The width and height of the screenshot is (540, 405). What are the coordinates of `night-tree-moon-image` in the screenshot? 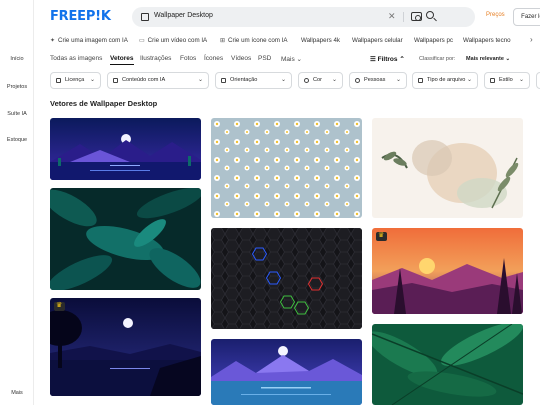 It's located at (125, 347).